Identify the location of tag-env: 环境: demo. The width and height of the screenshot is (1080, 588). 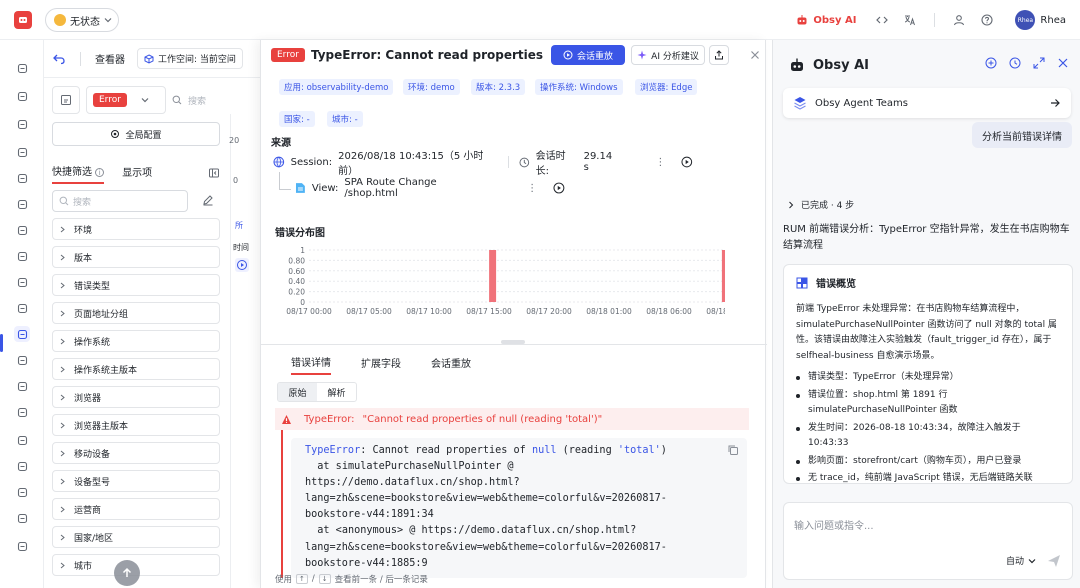
(431, 87).